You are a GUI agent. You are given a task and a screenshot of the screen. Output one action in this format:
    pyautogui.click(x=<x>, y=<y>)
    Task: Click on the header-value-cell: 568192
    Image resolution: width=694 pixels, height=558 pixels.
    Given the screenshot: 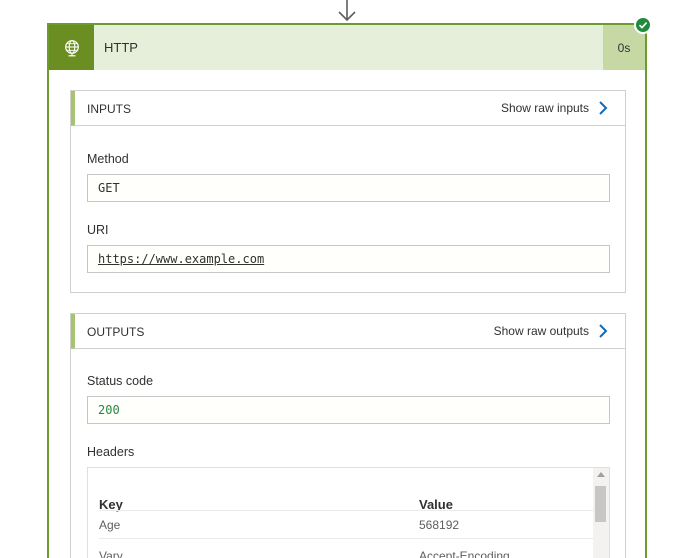 What is the action you would take?
    pyautogui.click(x=439, y=525)
    